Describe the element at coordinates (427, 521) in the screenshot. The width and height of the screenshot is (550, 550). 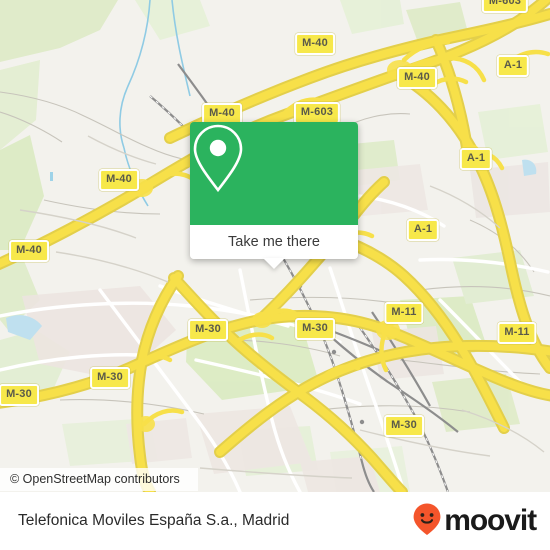
I see `moovit-pin-smiley-icon` at that location.